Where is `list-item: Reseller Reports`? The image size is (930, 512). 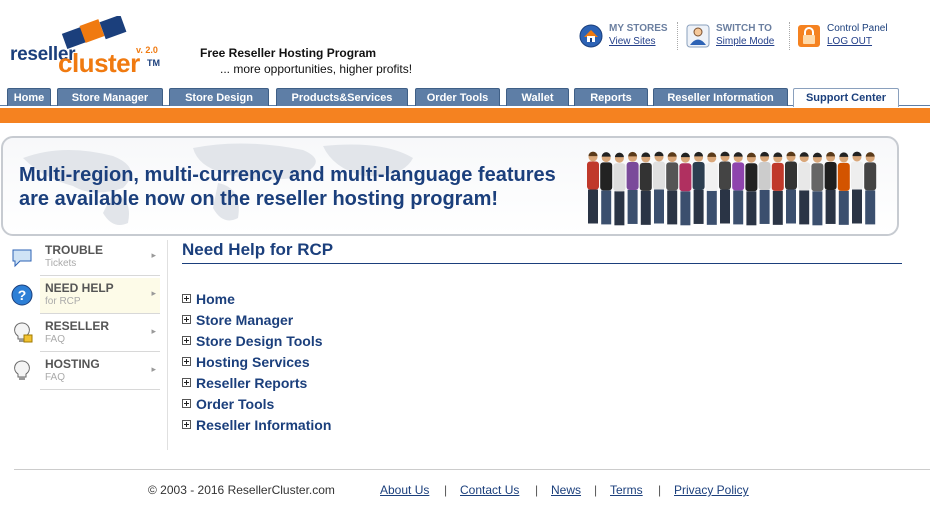
list-item: Reseller Reports is located at coordinates (256, 382).